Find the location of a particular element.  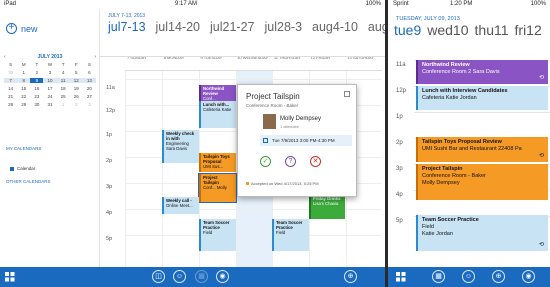

event-title: Project Tailspin is located at coordinates (211, 180).